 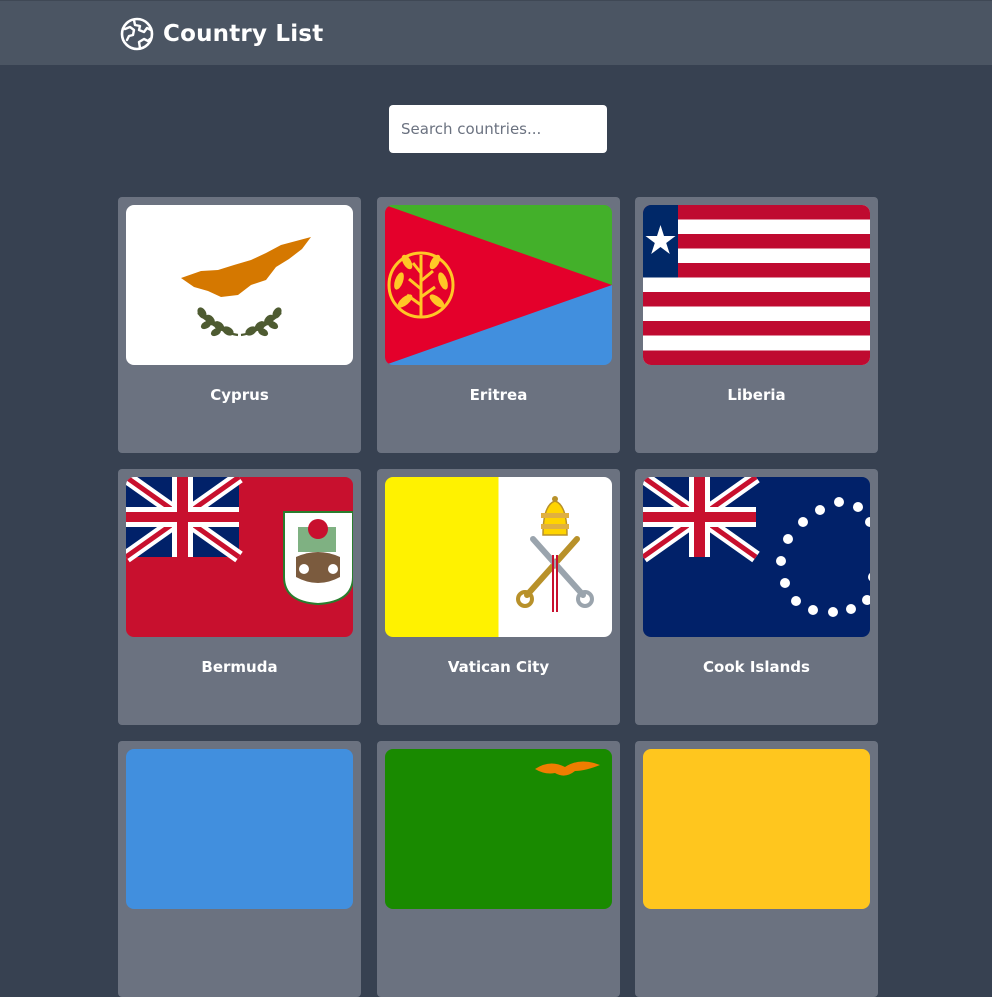 I want to click on country-card-bermuda: Bermuda, so click(x=239, y=597).